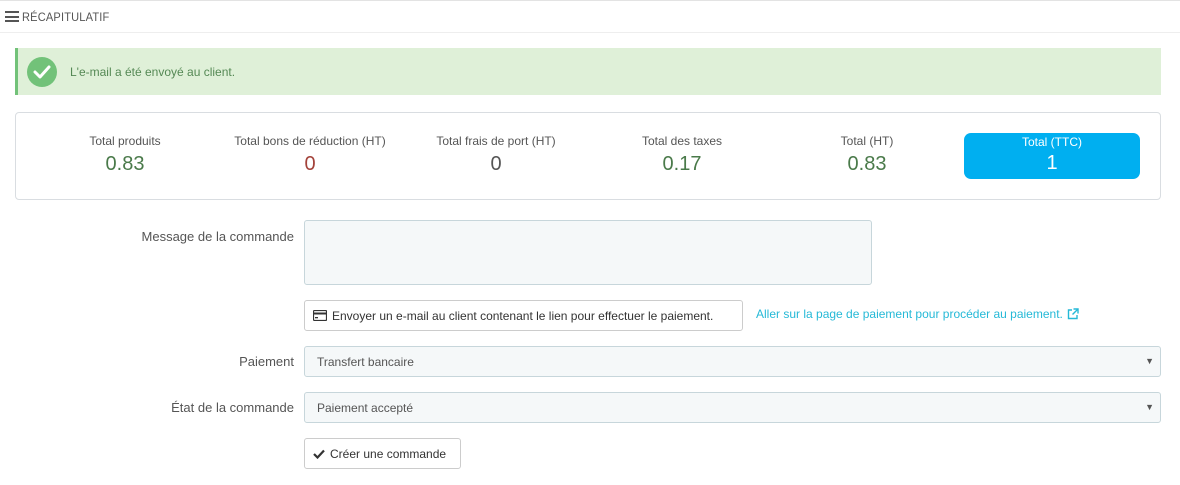 This screenshot has height=485, width=1180. I want to click on payment-selected-value: Transfert bancaire, so click(365, 361).